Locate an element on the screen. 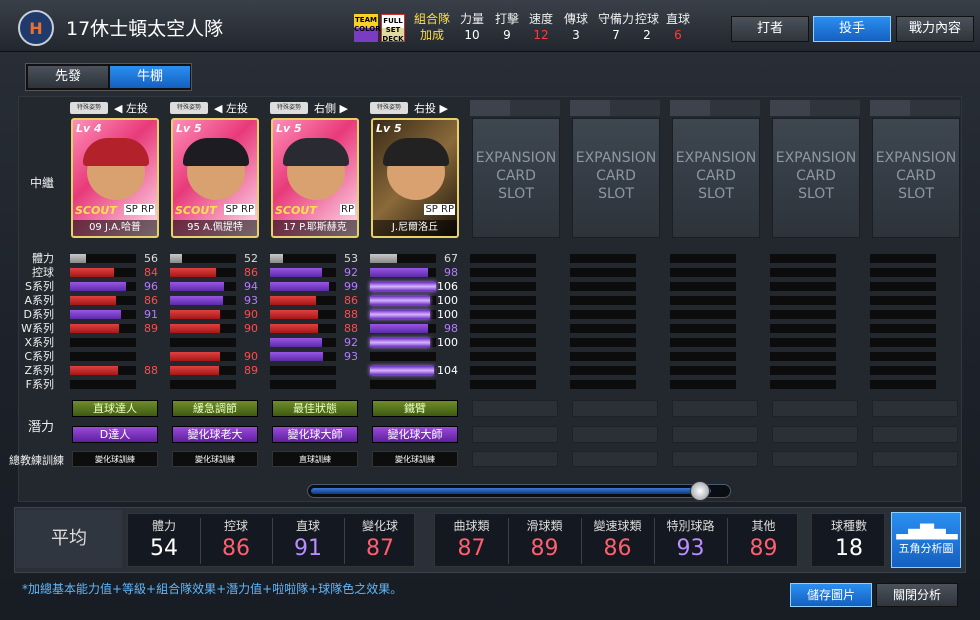 This screenshot has height=620, width=980. player-card: Lv 5 SCOUT RP 17 P.耶斯赫克 is located at coordinates (315, 178).